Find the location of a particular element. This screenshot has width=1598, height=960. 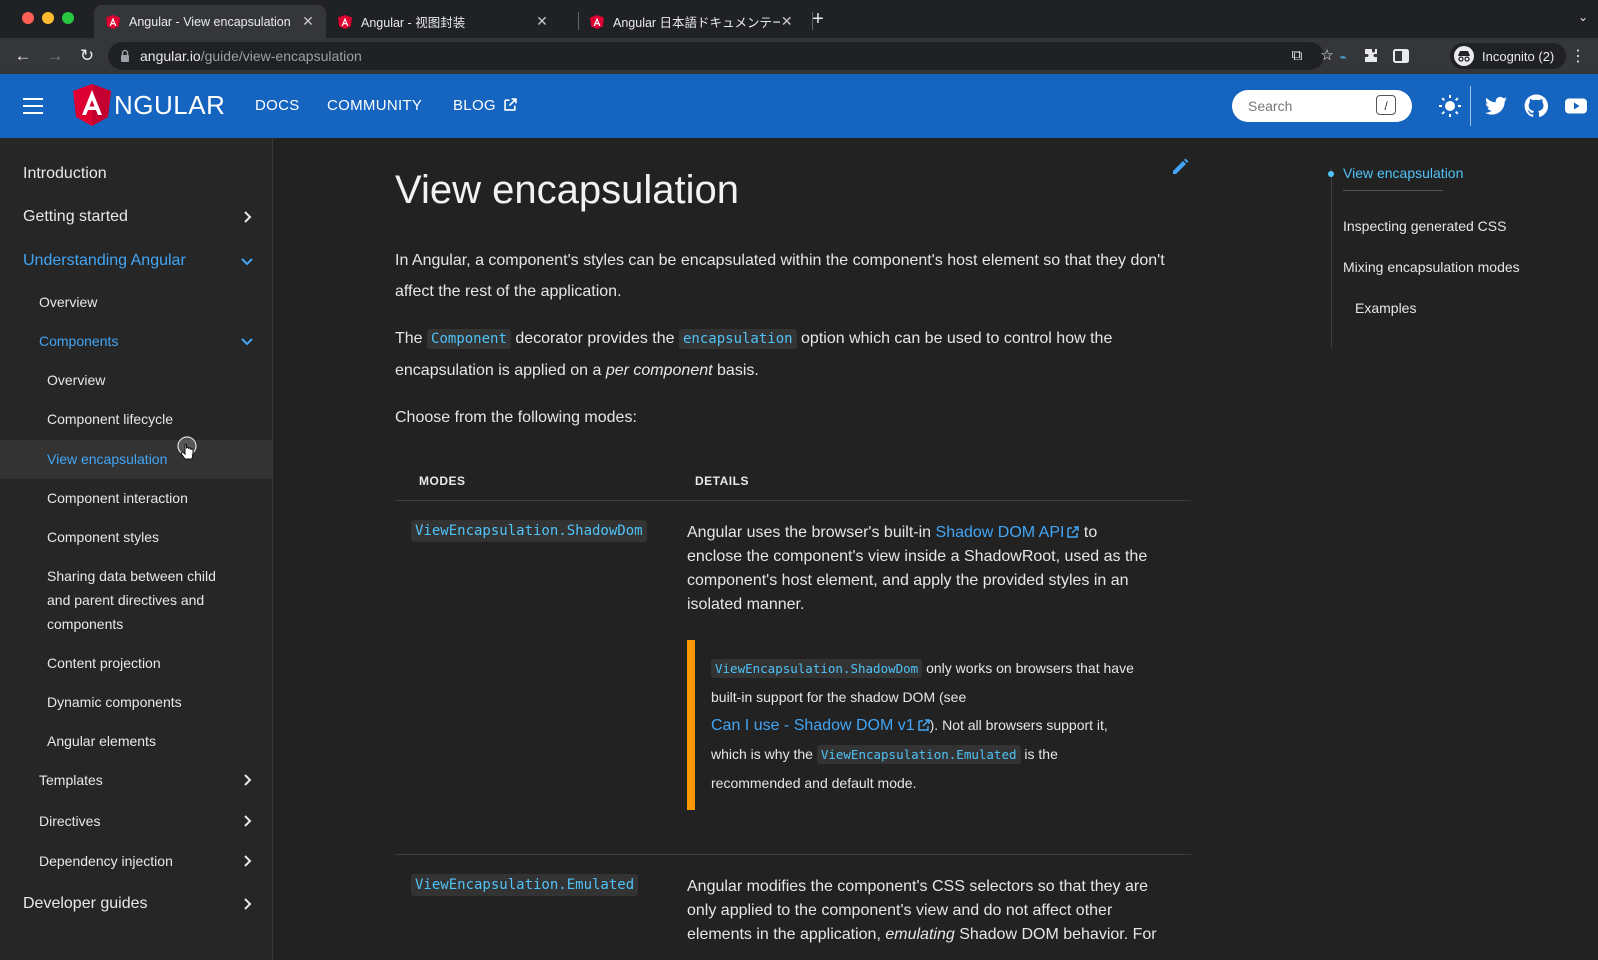

youtube-icon is located at coordinates (1576, 106).